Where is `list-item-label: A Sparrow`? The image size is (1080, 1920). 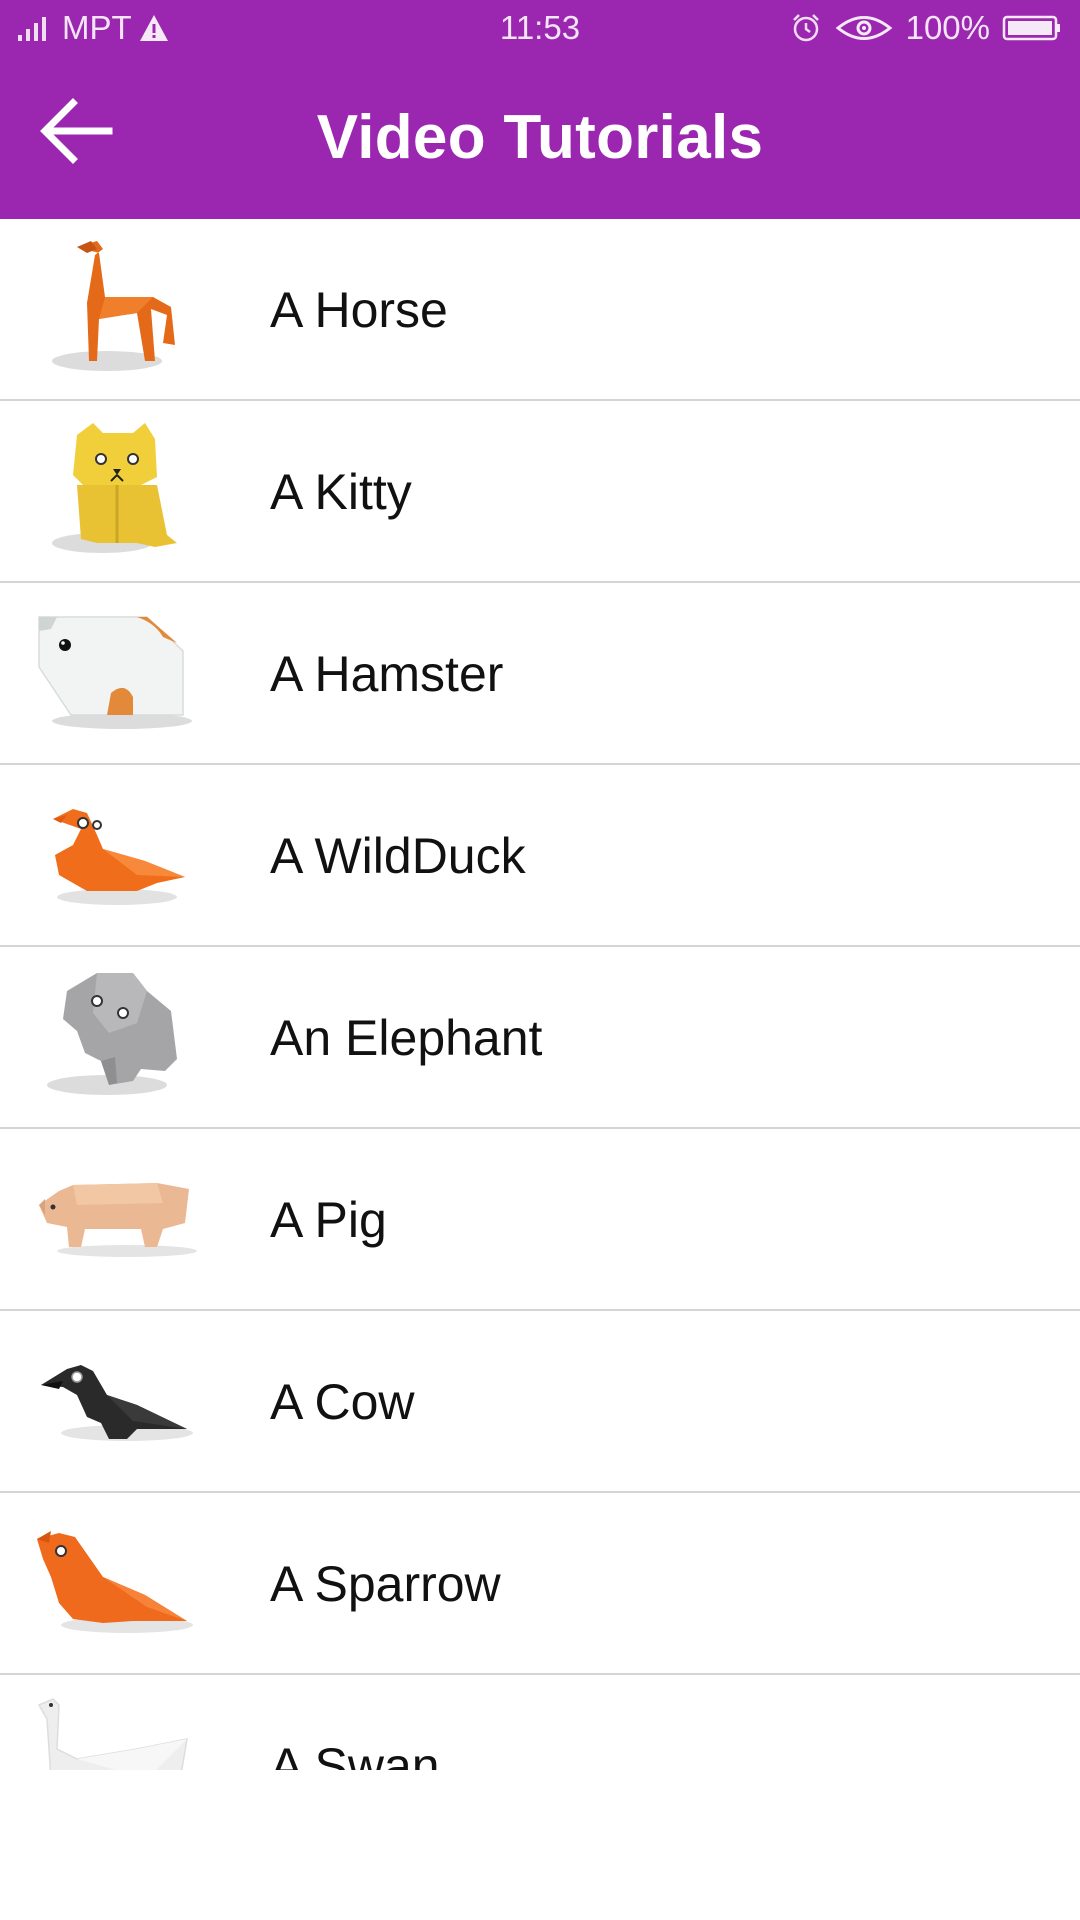 list-item-label: A Sparrow is located at coordinates (385, 1584).